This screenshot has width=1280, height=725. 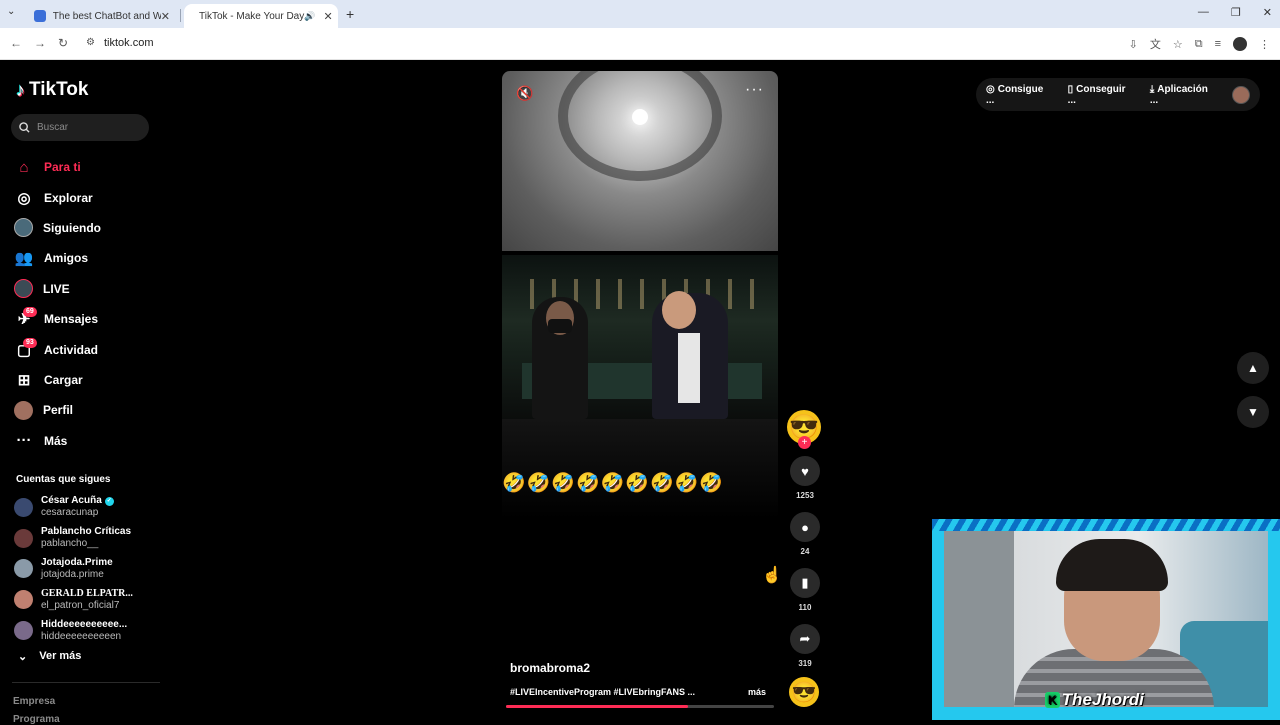 I want to click on tab-search-icon: ⌄, so click(x=11, y=11).